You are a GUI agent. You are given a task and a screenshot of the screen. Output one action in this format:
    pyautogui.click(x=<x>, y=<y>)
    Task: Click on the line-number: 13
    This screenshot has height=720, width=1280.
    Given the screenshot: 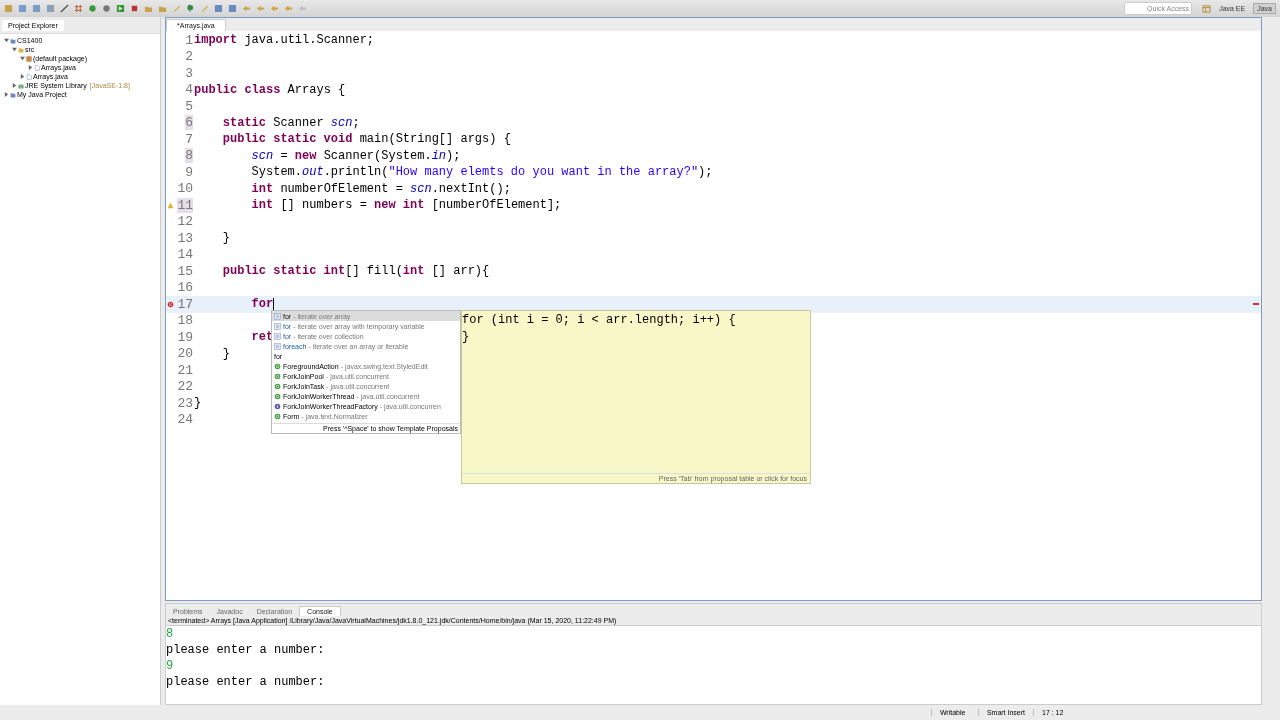 What is the action you would take?
    pyautogui.click(x=185, y=238)
    